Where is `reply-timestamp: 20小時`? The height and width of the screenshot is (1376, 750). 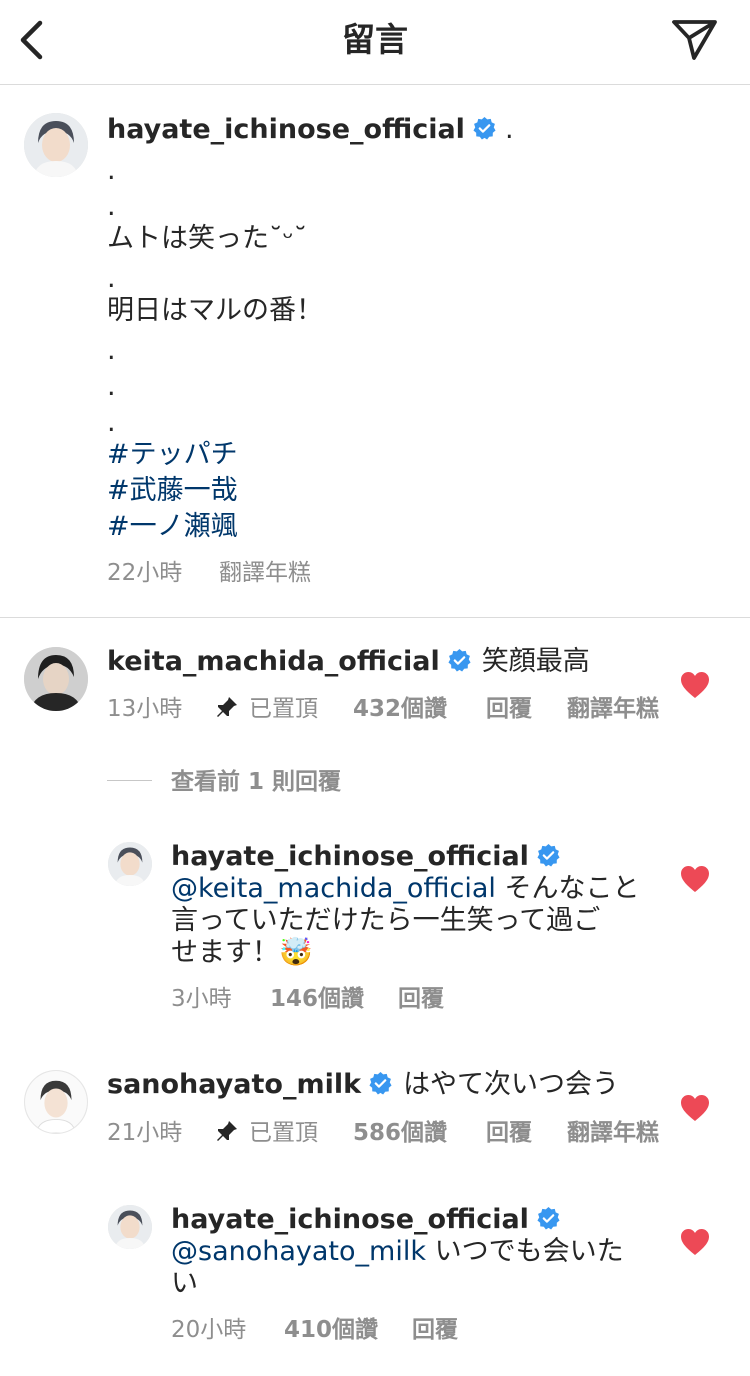
reply-timestamp: 20小時 is located at coordinates (209, 1330).